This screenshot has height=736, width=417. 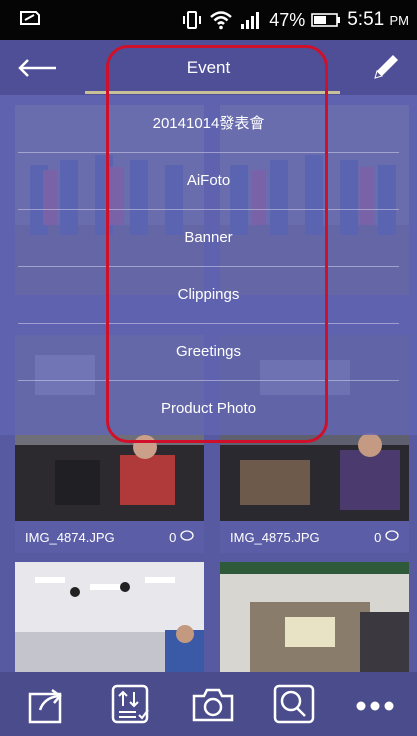 What do you see at coordinates (70, 537) in the screenshot?
I see `photo-filename: IMG_4874.JPG` at bounding box center [70, 537].